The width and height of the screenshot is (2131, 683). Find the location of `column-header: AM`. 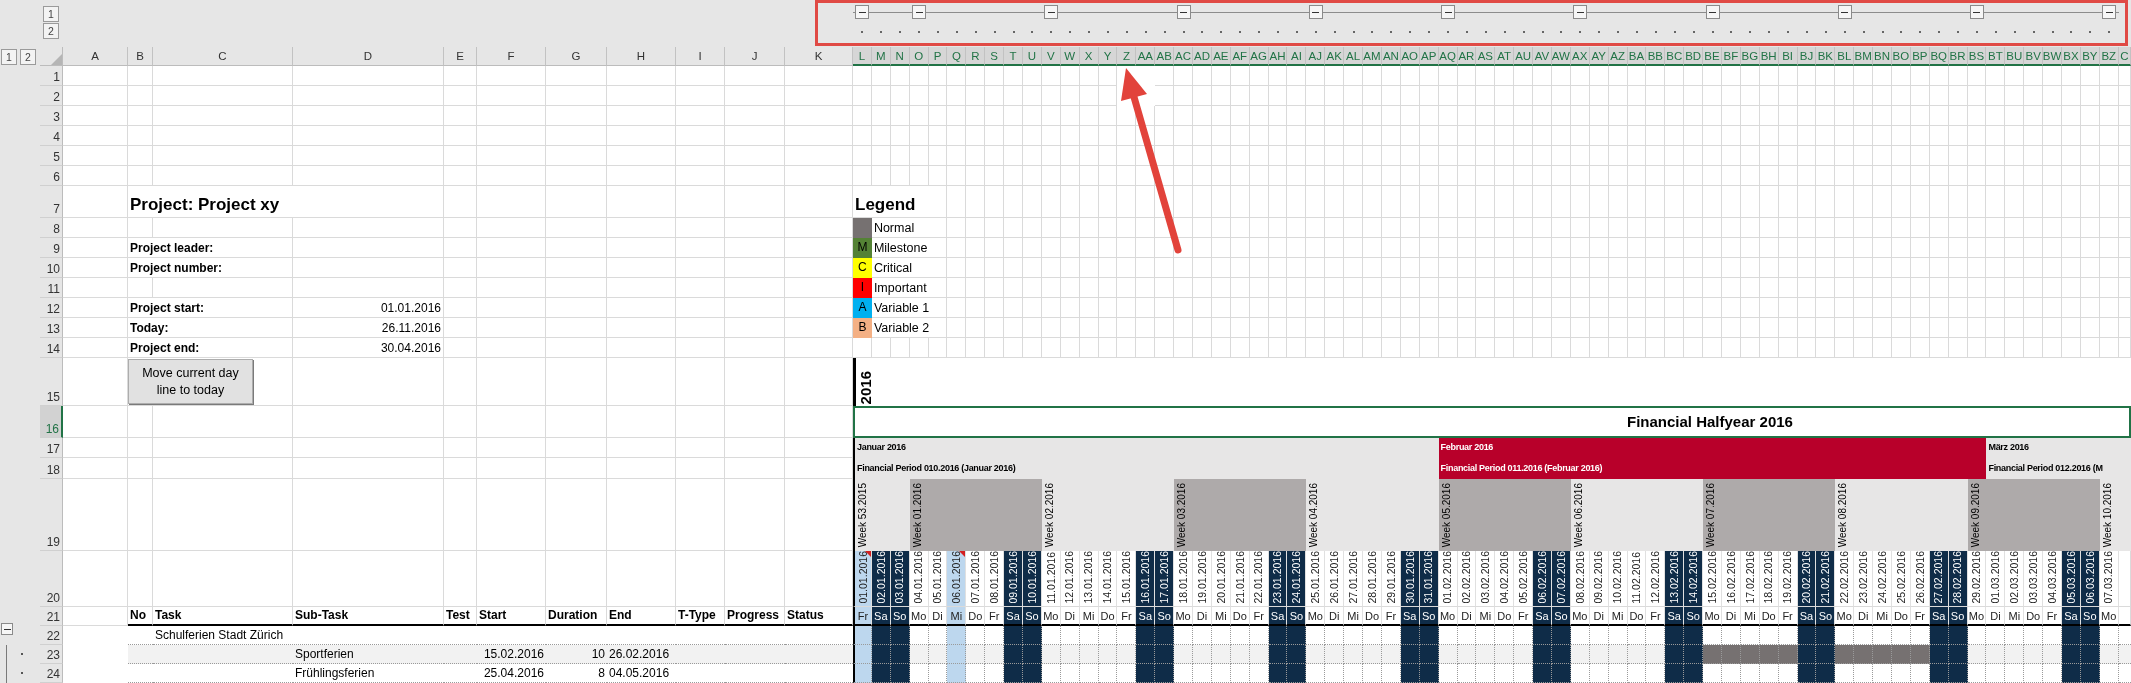

column-header: AM is located at coordinates (1372, 56).